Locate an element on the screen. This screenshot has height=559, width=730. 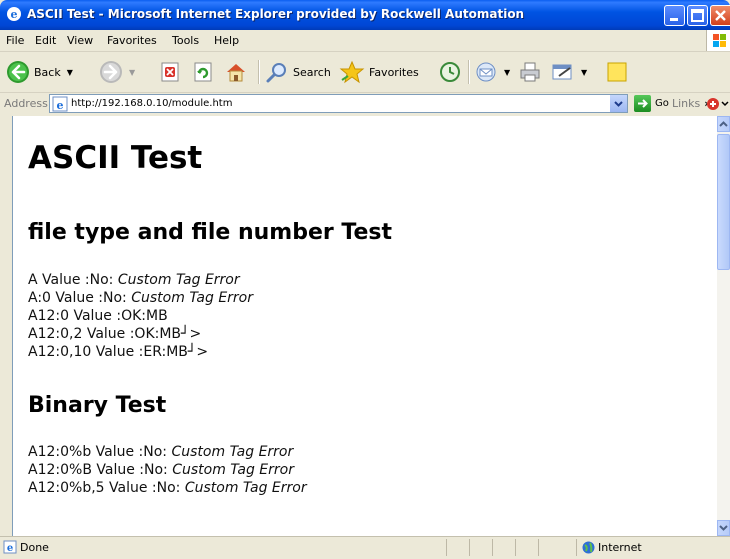
result-line: A12:0,10 Value :ER:MB┘> is located at coordinates (118, 352).